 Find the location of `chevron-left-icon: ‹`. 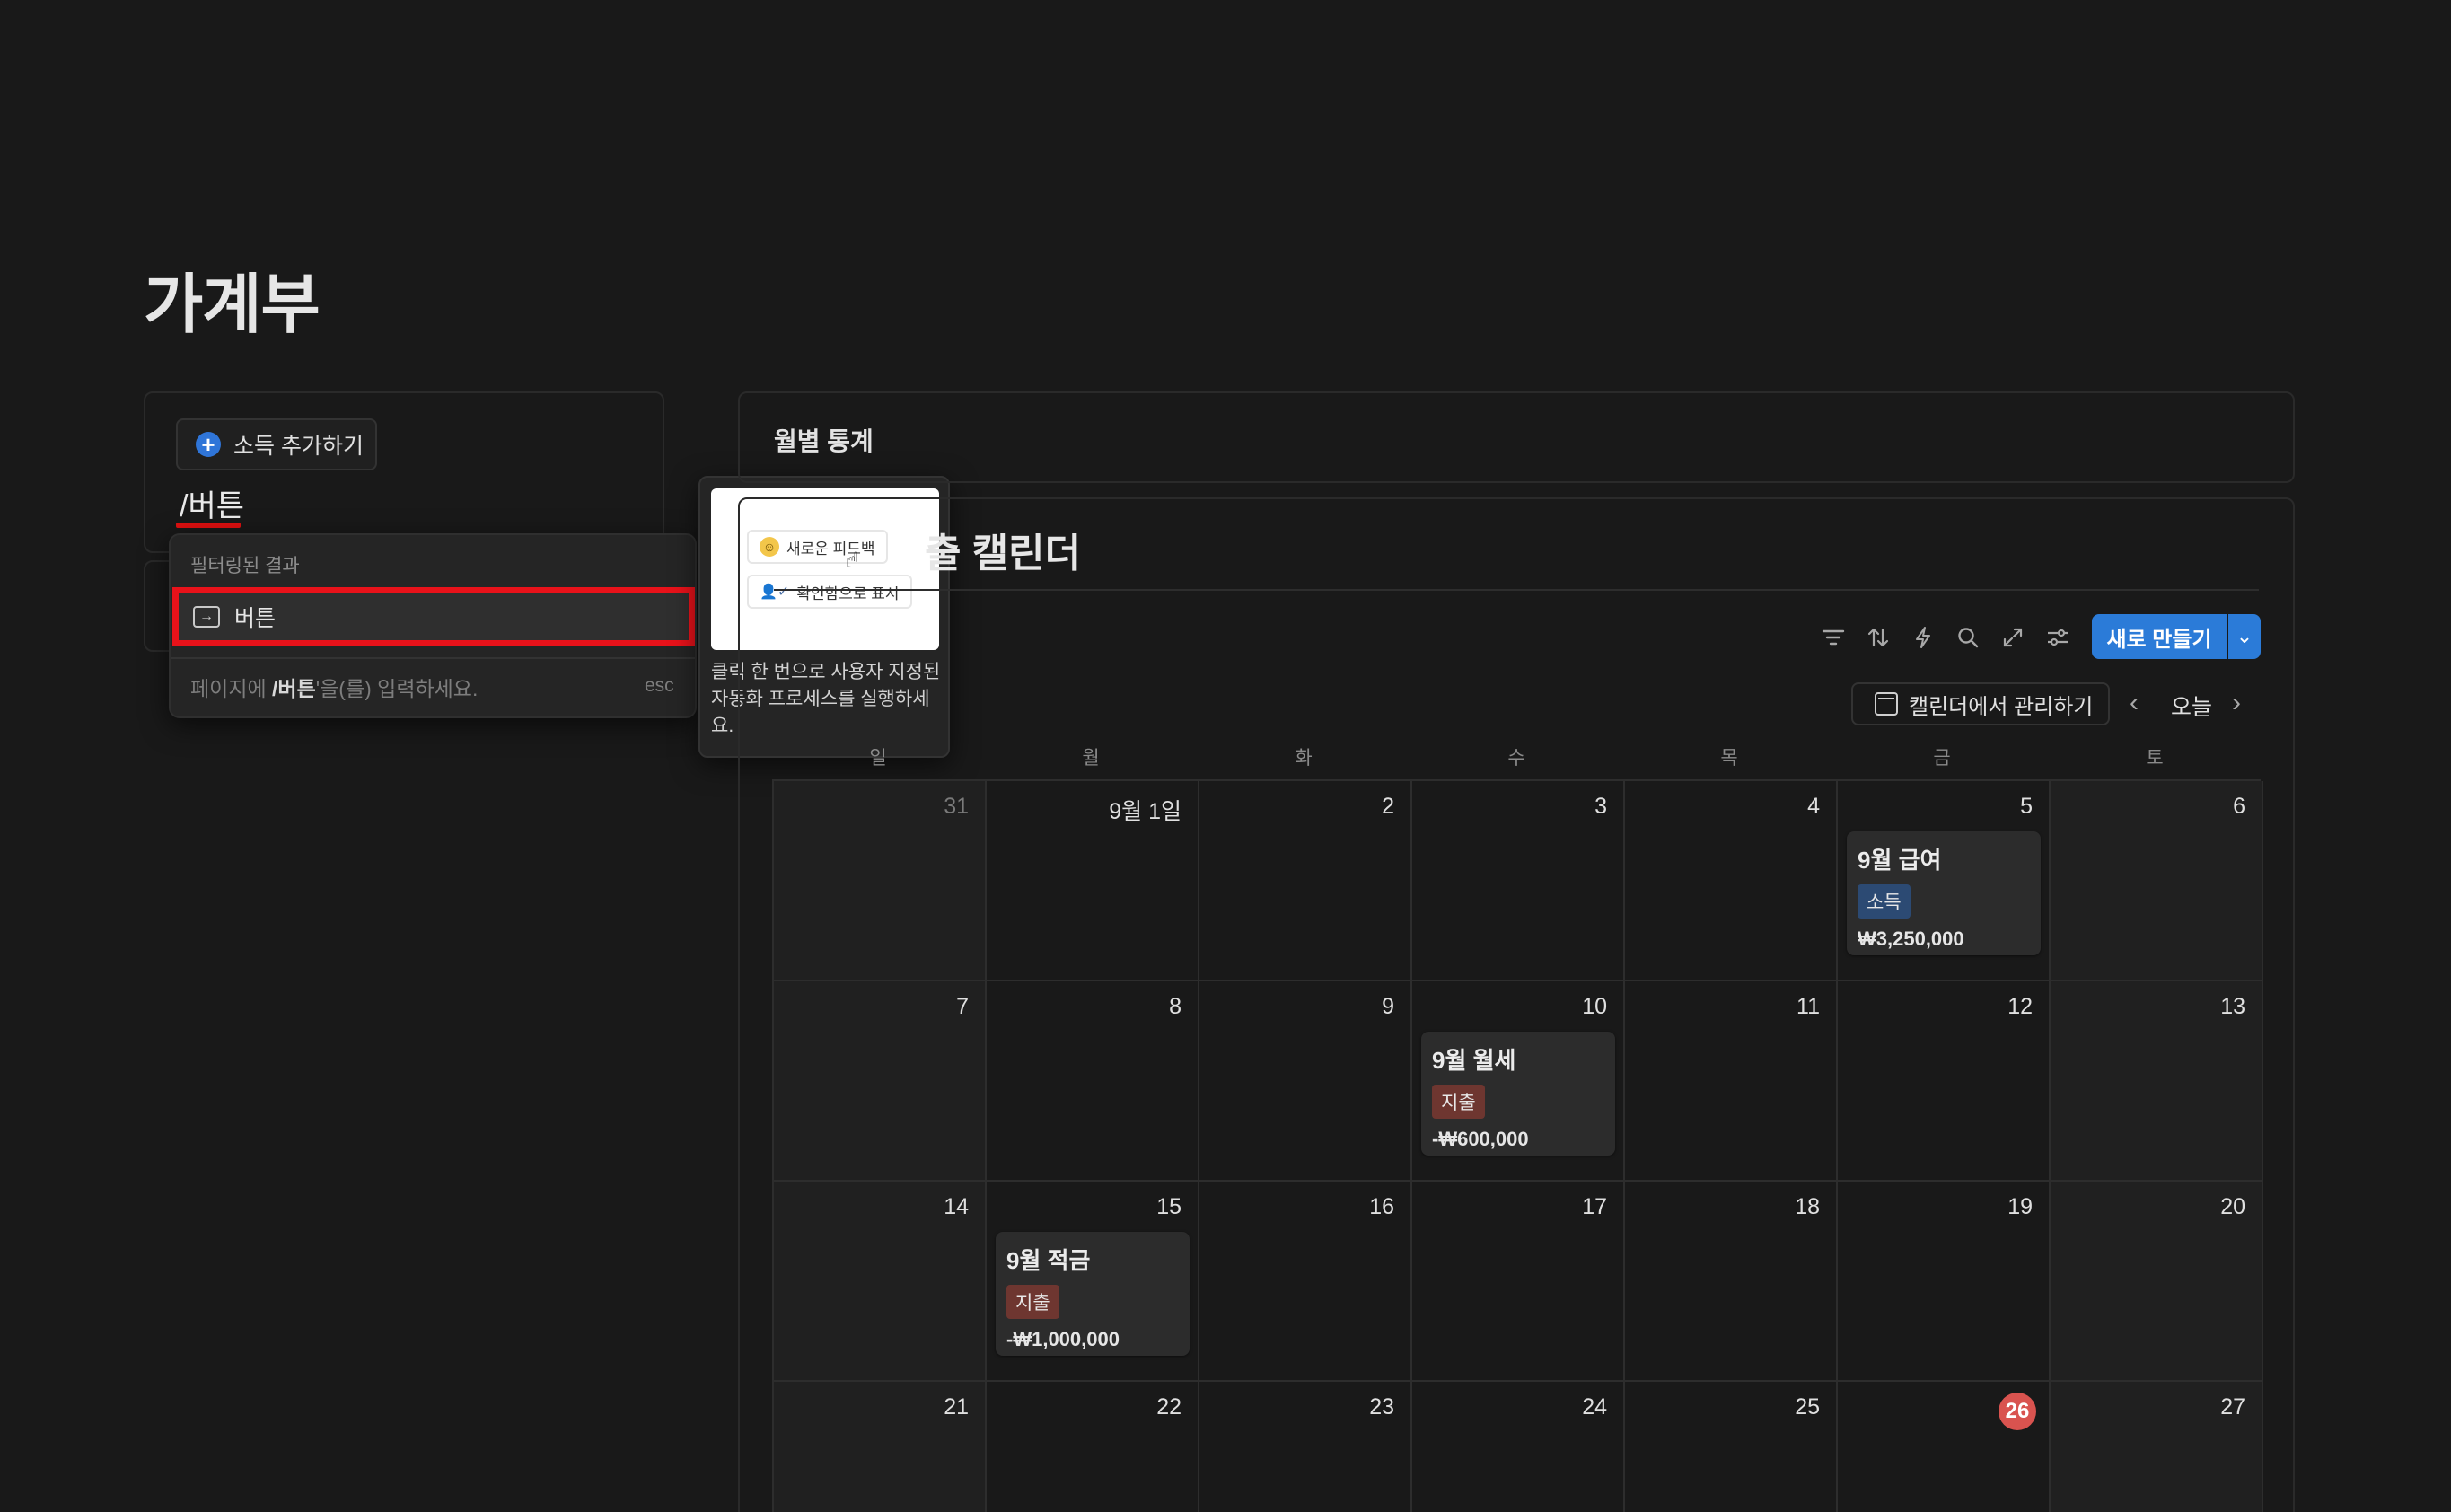

chevron-left-icon: ‹ is located at coordinates (2134, 703).